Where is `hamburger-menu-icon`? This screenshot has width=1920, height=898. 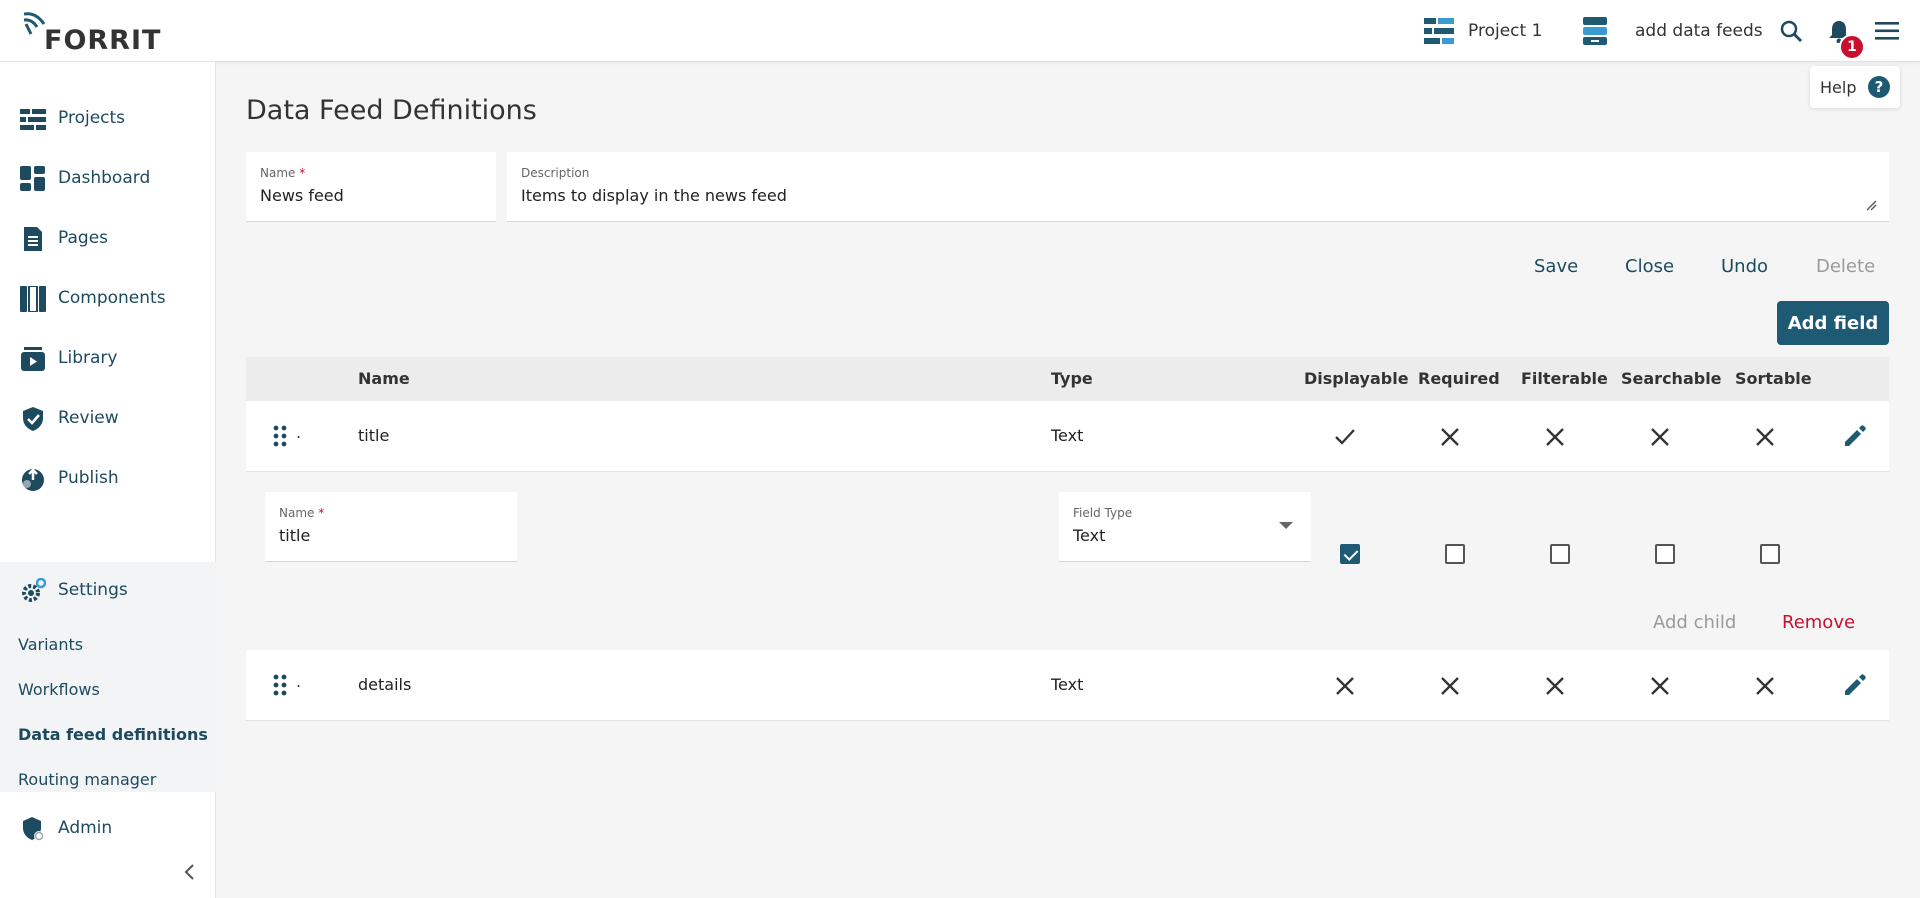 hamburger-menu-icon is located at coordinates (1887, 31).